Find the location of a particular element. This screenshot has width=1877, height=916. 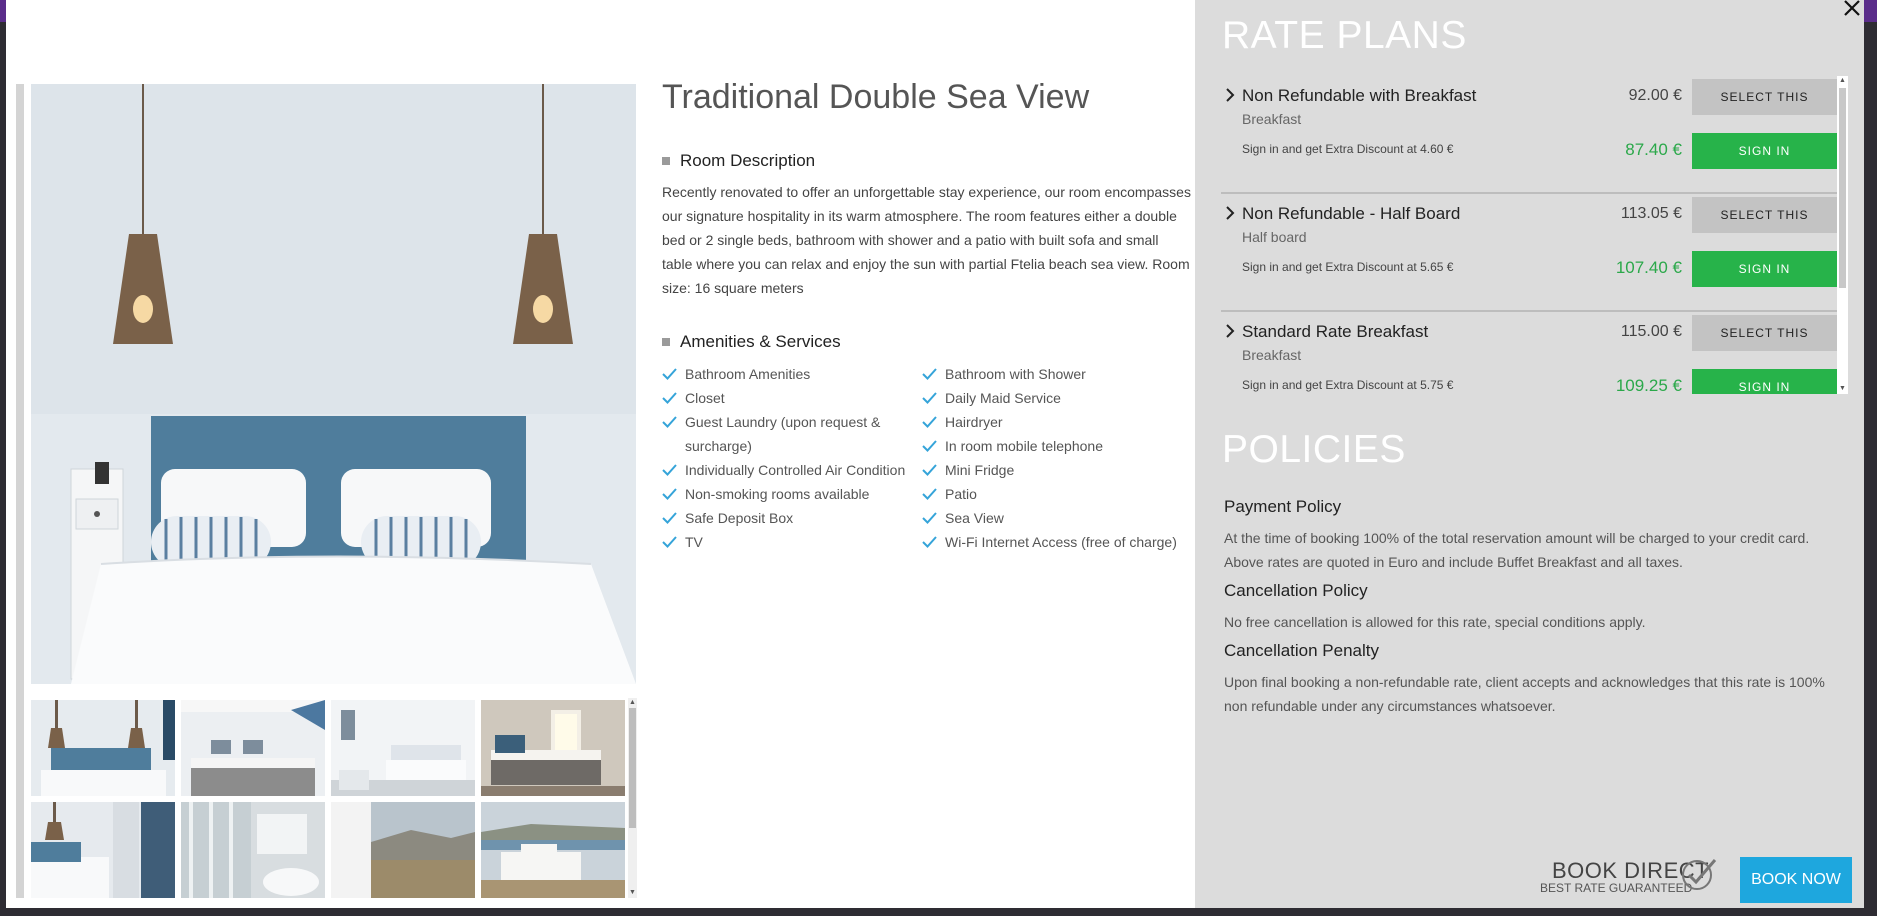

room-title: Traditional Double Sea View is located at coordinates (876, 97).